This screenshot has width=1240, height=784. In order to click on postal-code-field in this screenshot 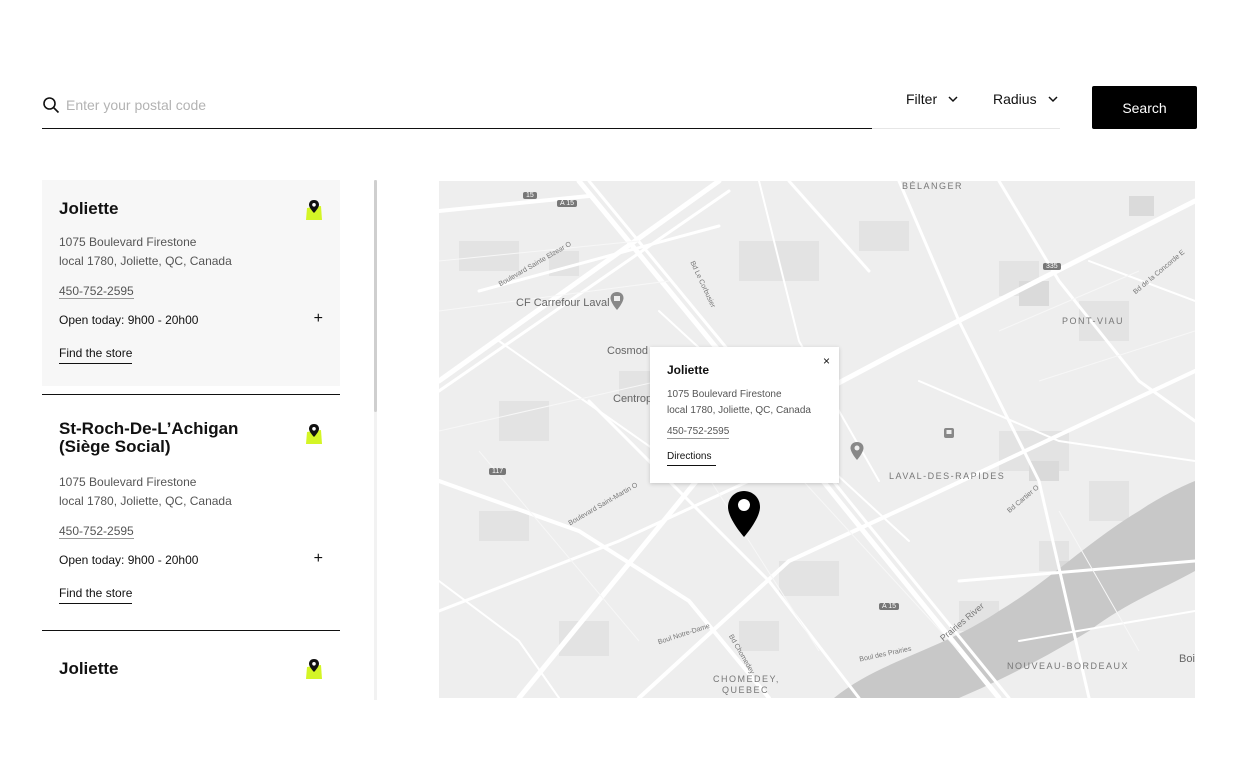, I will do `click(457, 106)`.